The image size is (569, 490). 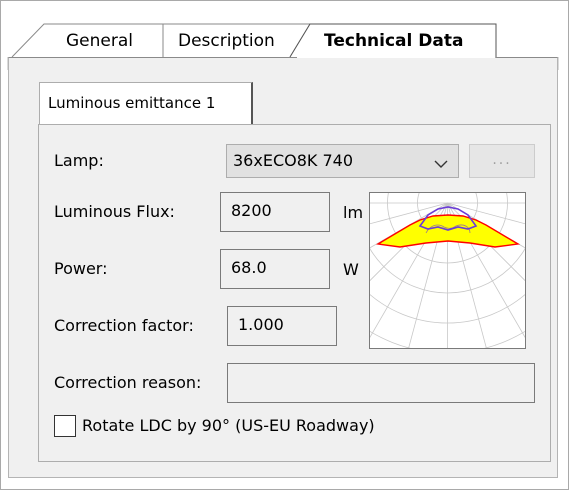 What do you see at coordinates (226, 41) in the screenshot?
I see `tab-description: Description` at bounding box center [226, 41].